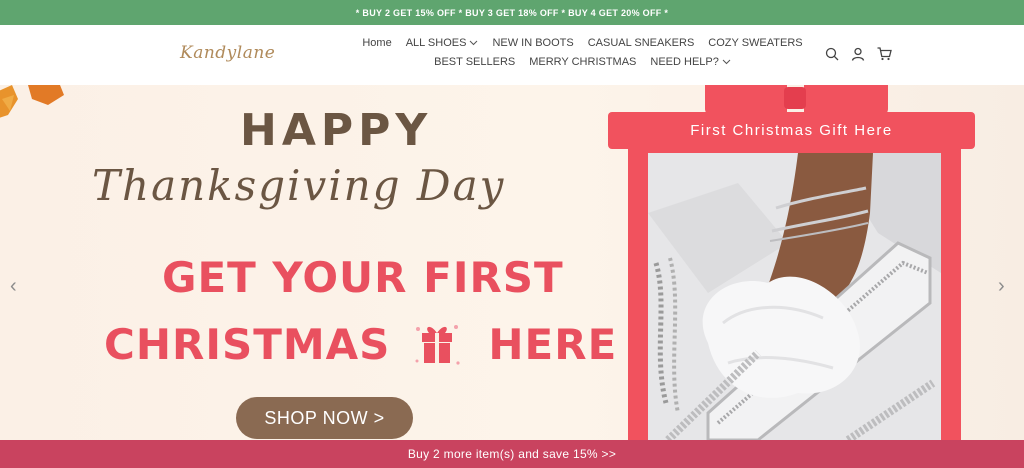  I want to click on header-actions, so click(858, 54).